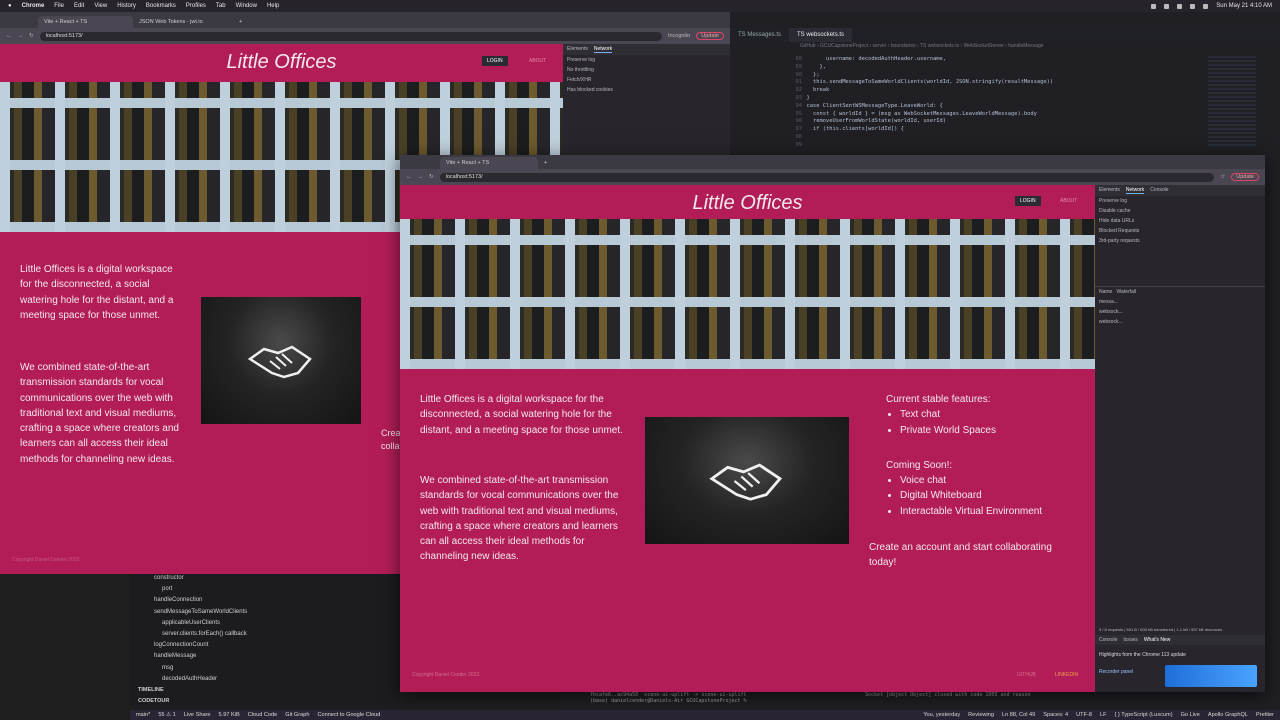 The image size is (1280, 720). I want to click on status-item: 55 ⚠ 1, so click(166, 715).